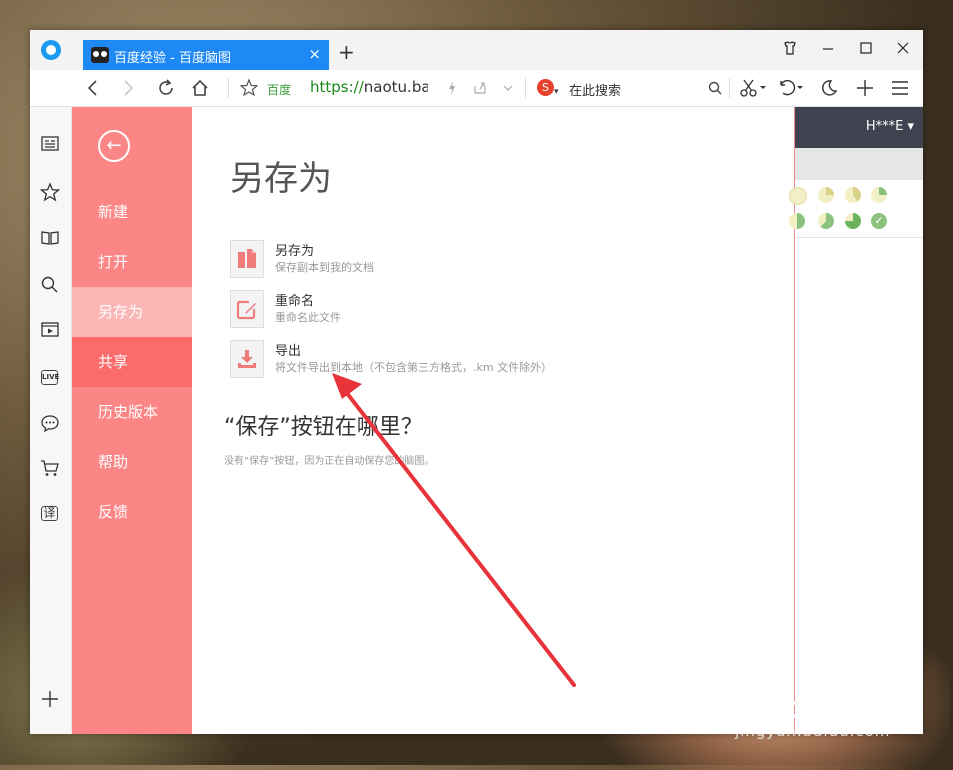 This screenshot has height=770, width=953. I want to click on rename-action: 重命名 重命名此文件, so click(505, 310).